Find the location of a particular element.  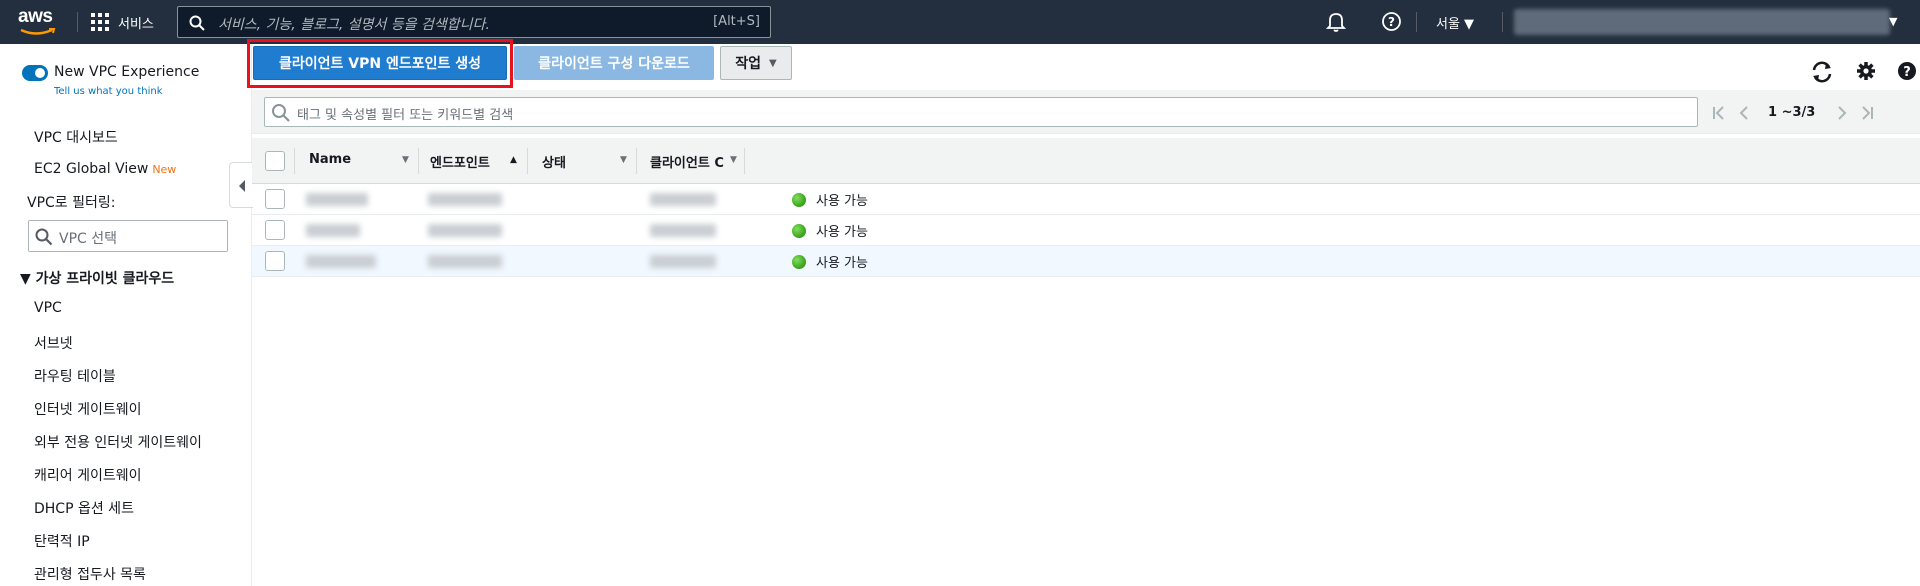

sidebar-item-managed-prefix-lists: 관리형 접두사 목록 is located at coordinates (90, 574).